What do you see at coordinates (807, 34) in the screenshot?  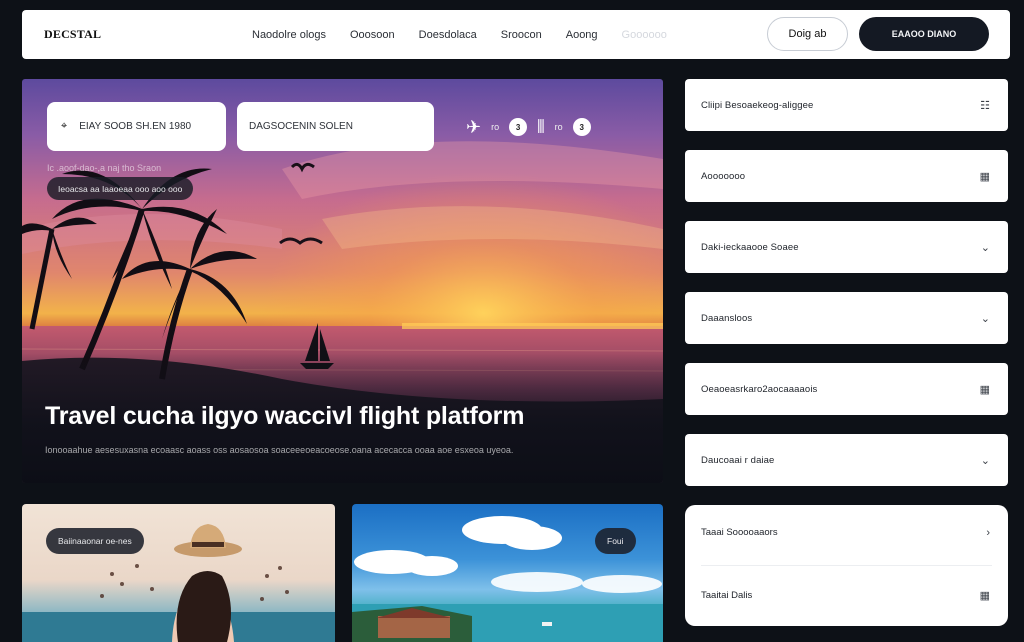 I see `login-button: Doig ab` at bounding box center [807, 34].